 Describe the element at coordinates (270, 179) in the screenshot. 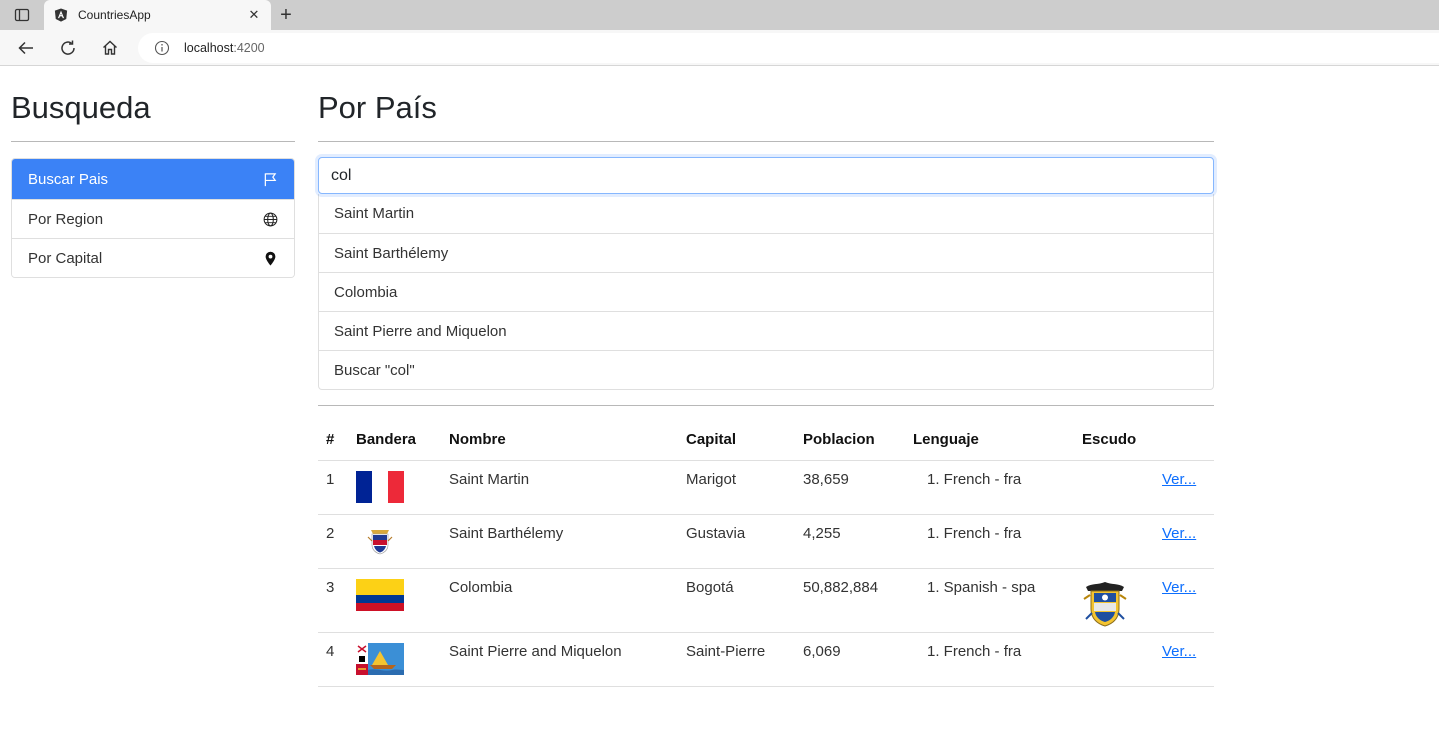

I see `flag-icon` at that location.